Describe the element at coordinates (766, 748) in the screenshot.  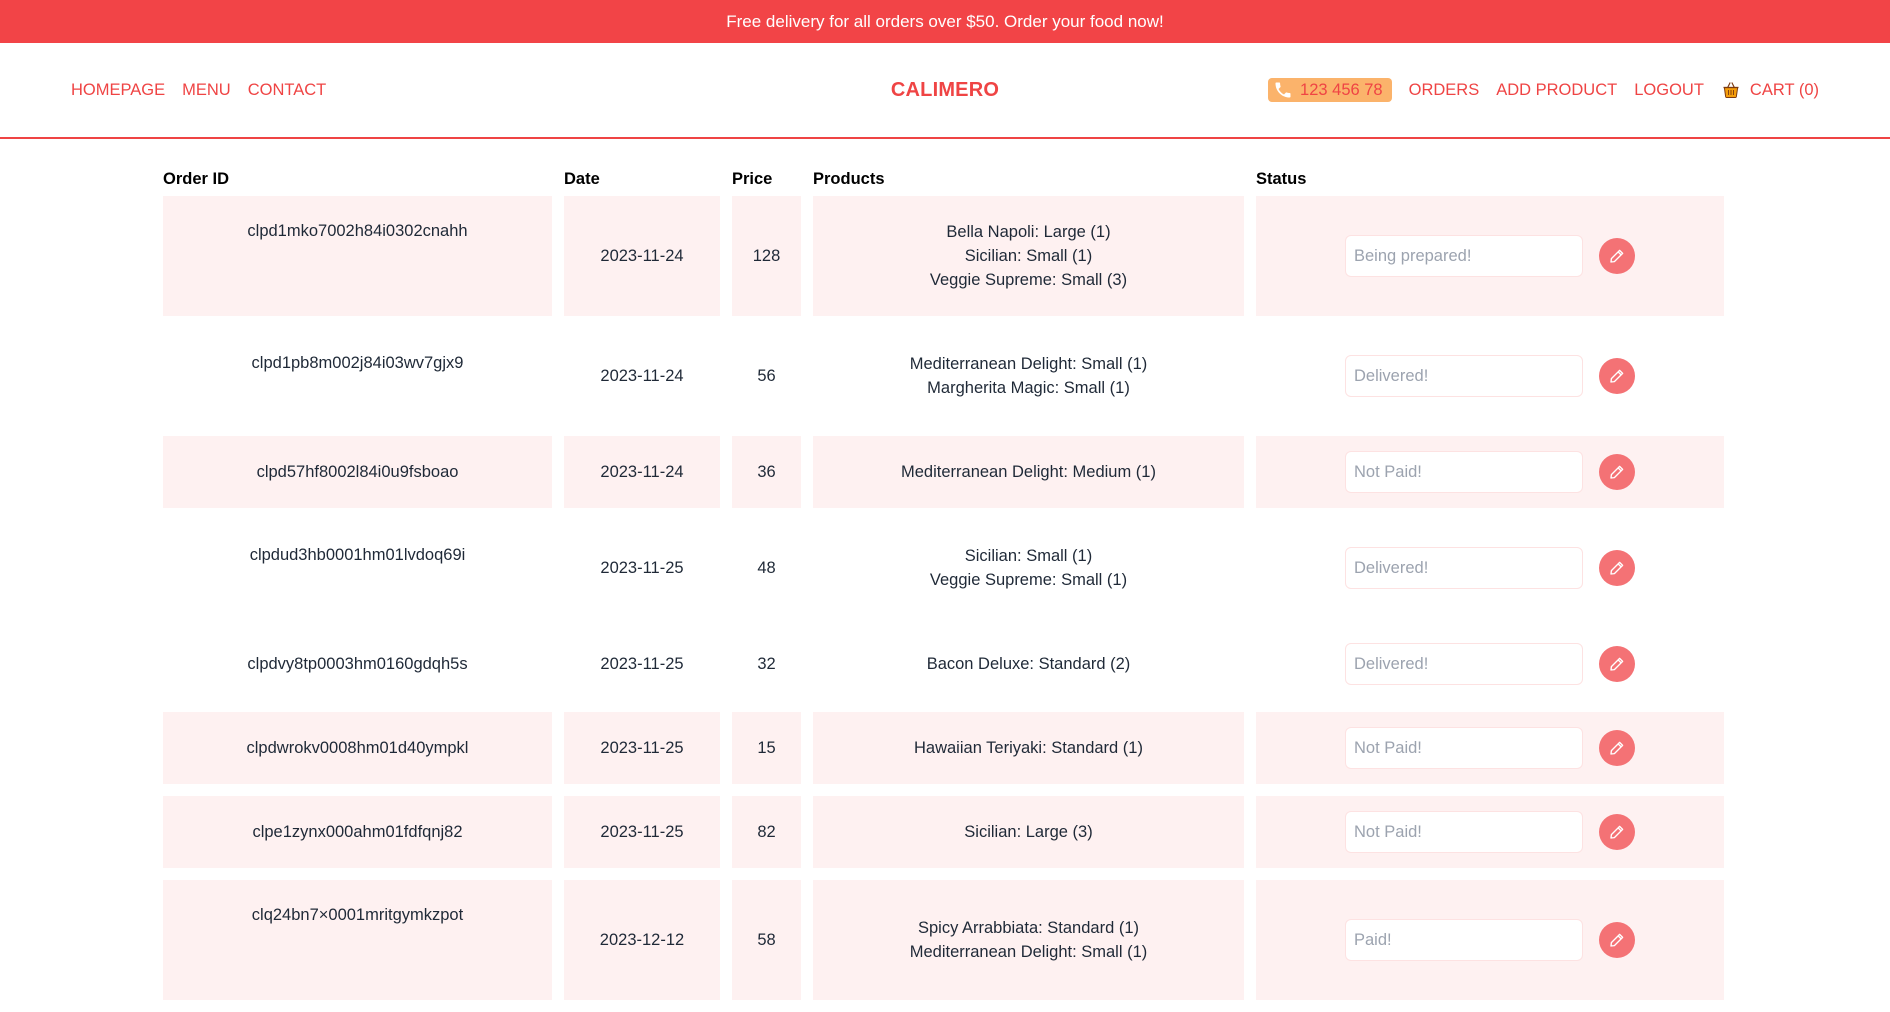
I see `price-cell: 15` at that location.